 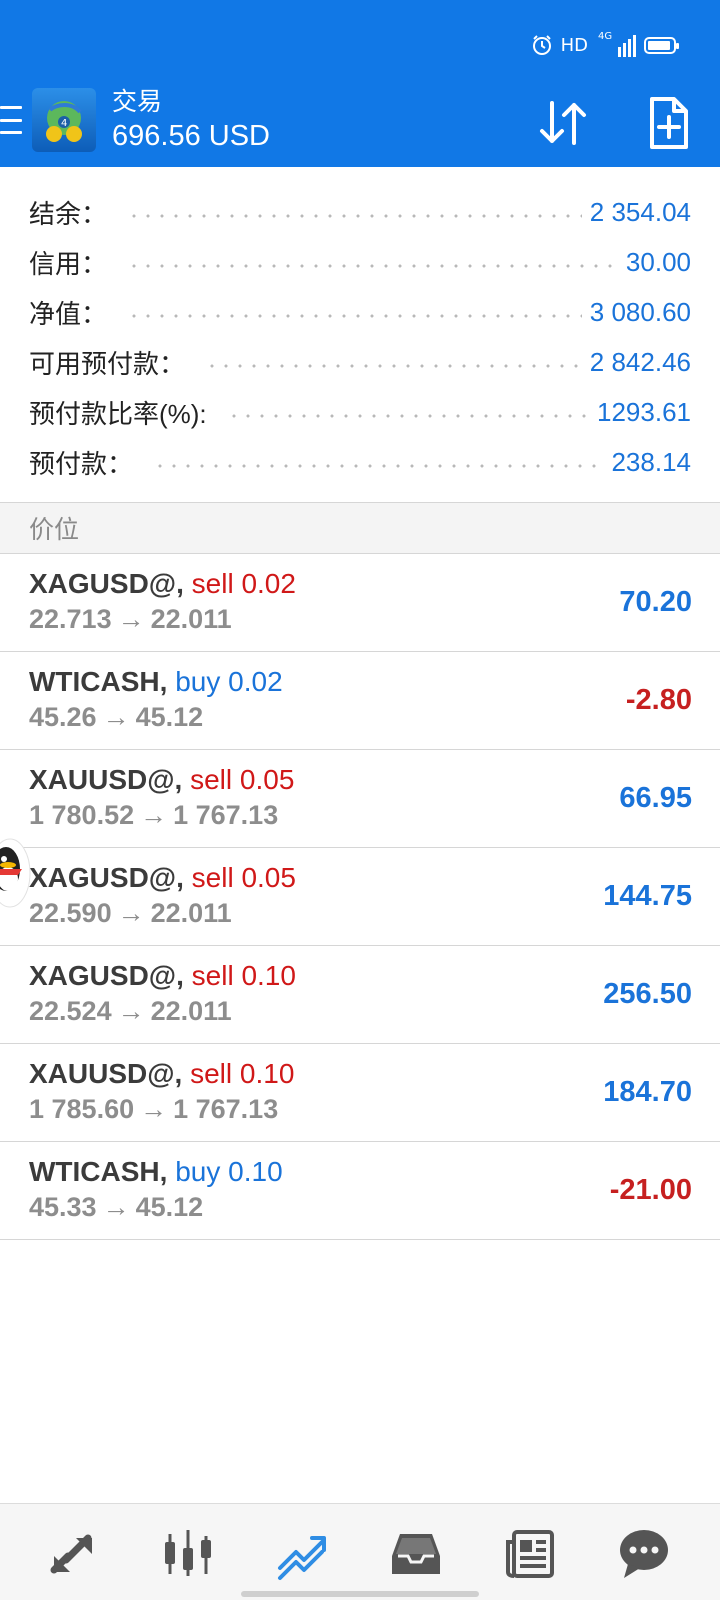 What do you see at coordinates (243, 877) in the screenshot?
I see `position-side: sell 0.05` at bounding box center [243, 877].